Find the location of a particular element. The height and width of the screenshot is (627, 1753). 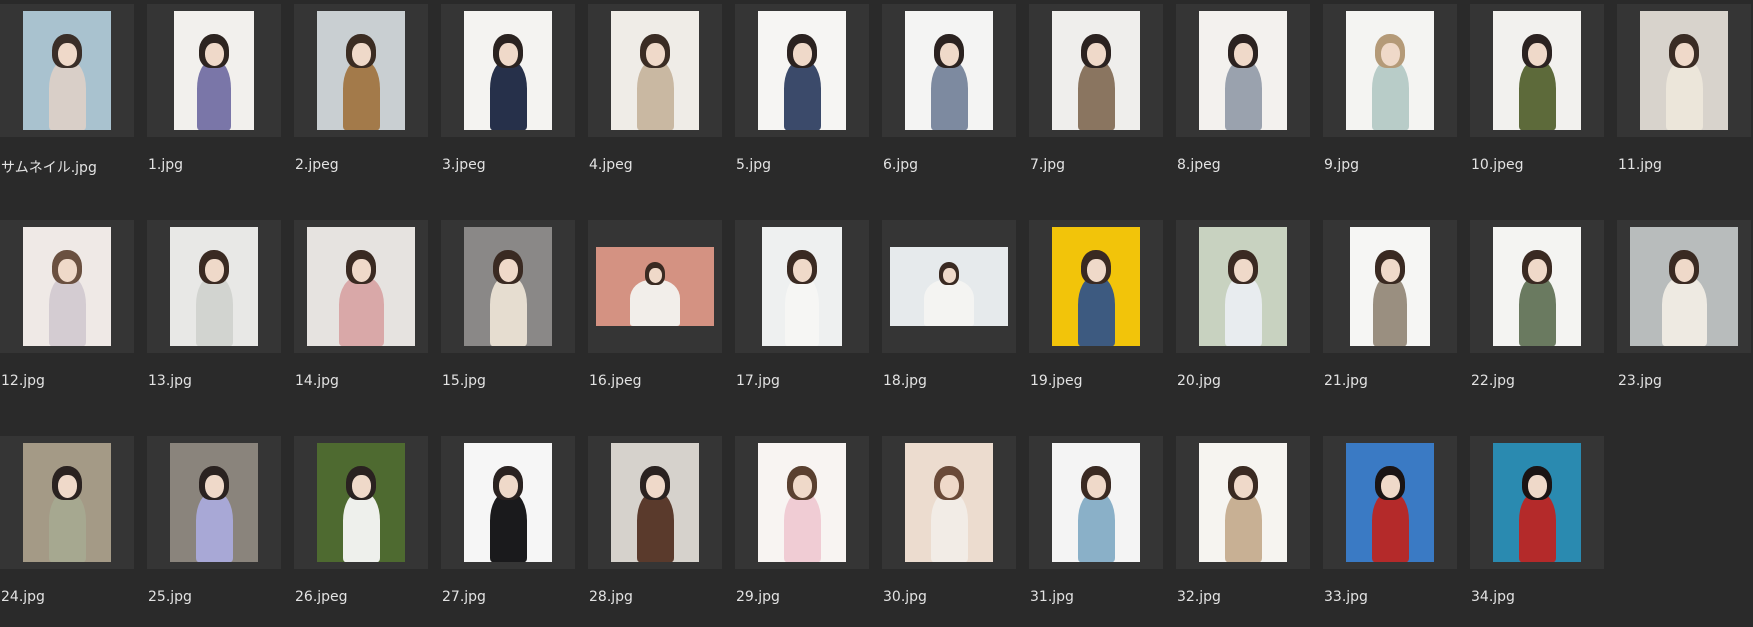

file-tile: 27.jpg is located at coordinates (508, 529).